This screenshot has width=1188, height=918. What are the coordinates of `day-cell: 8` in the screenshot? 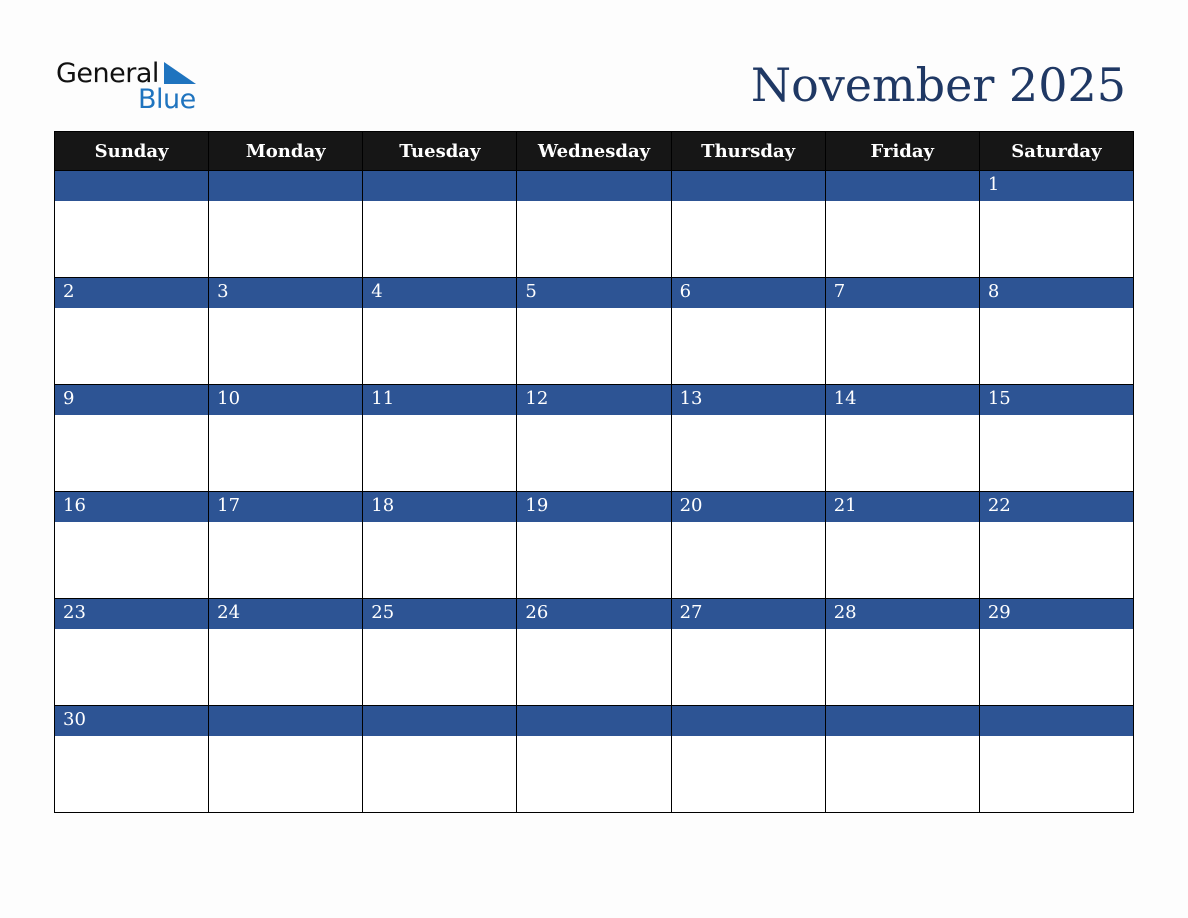 It's located at (1056, 331).